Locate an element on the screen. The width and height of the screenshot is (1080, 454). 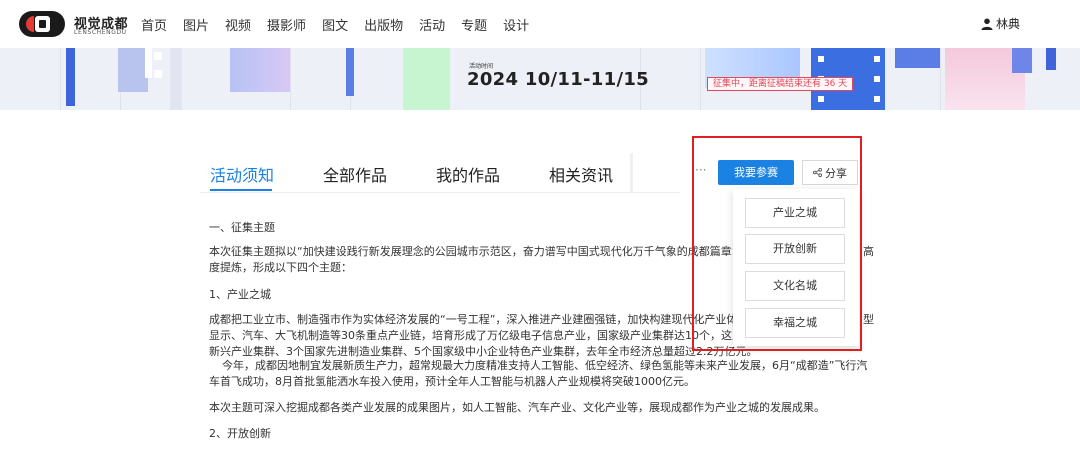
share-button: 分享 is located at coordinates (830, 172).